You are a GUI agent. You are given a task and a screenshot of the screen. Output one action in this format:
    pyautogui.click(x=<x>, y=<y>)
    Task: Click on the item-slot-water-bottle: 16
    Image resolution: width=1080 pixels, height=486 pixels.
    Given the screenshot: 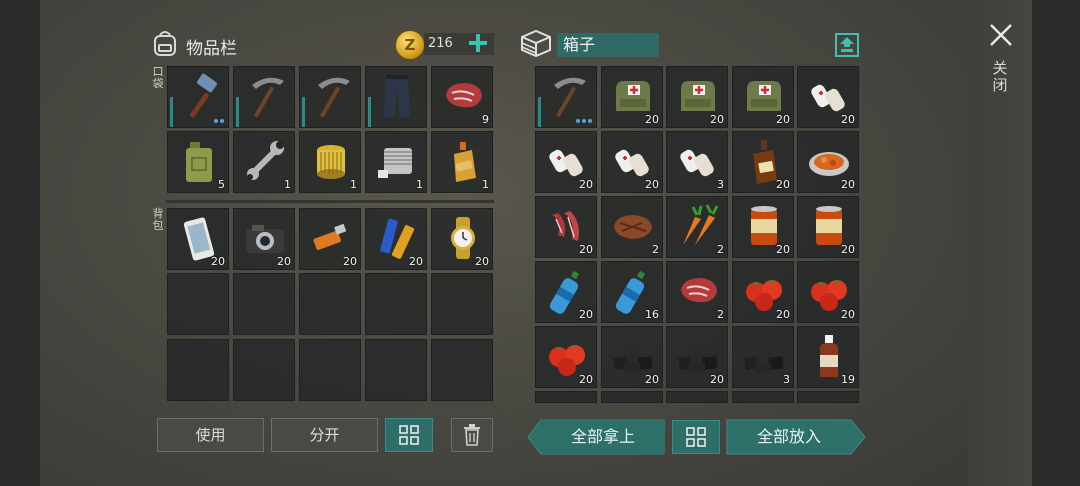 What is the action you would take?
    pyautogui.click(x=632, y=292)
    